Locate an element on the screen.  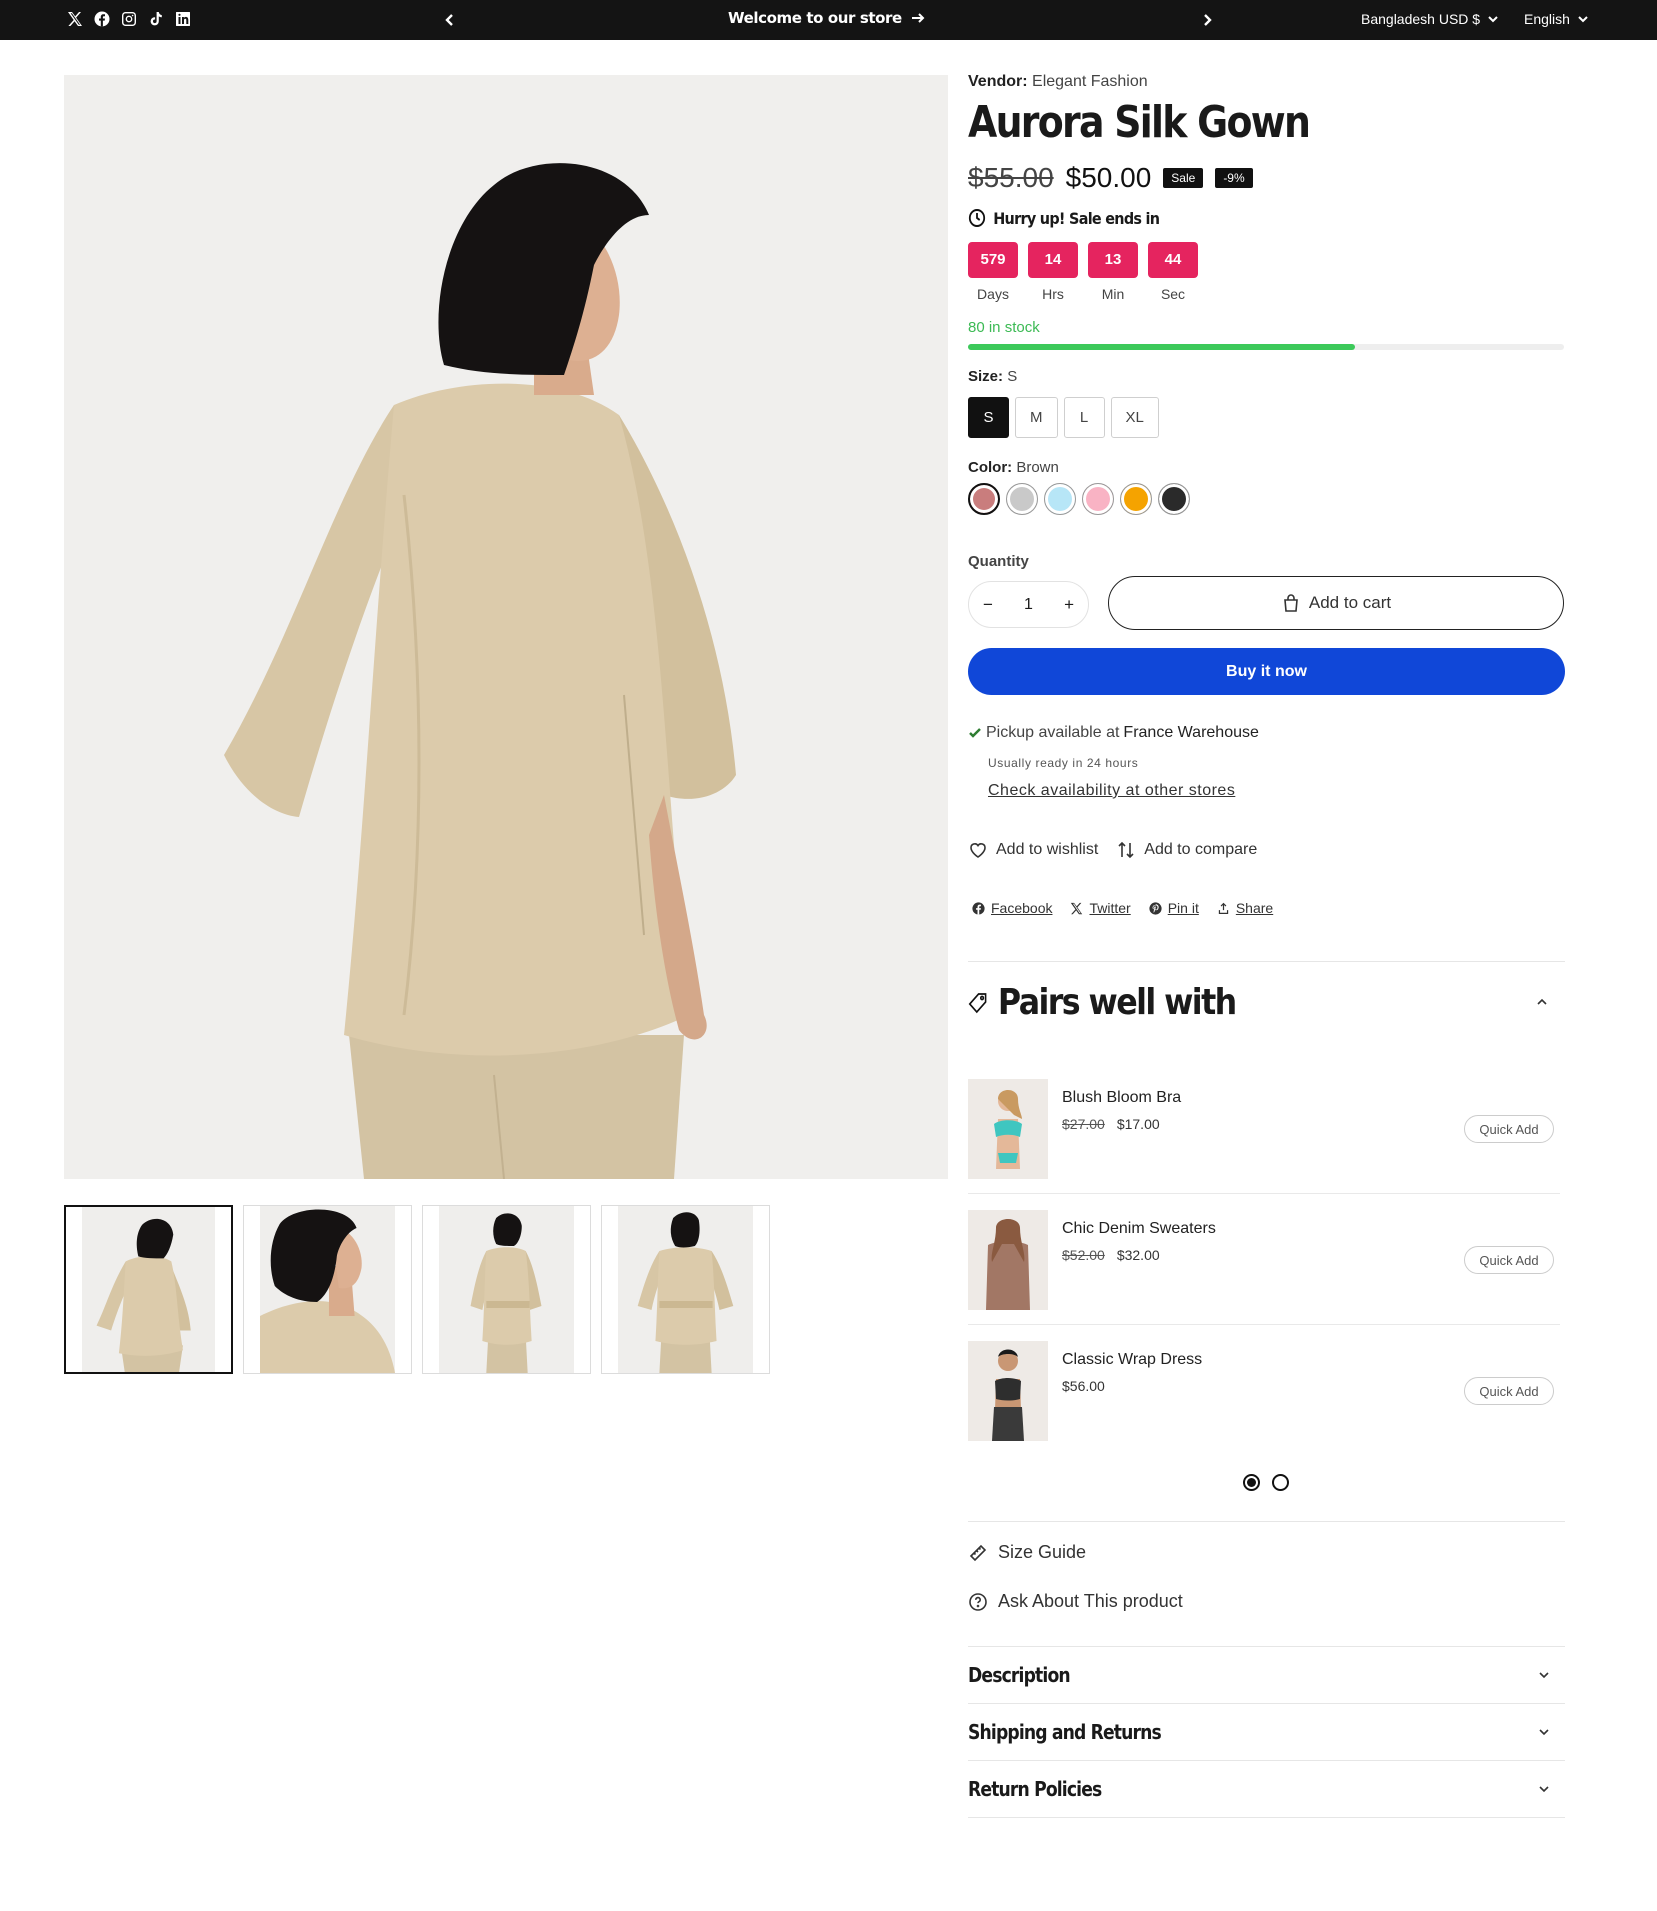
add-to-compare-button: Add to compare is located at coordinates (1186, 850).